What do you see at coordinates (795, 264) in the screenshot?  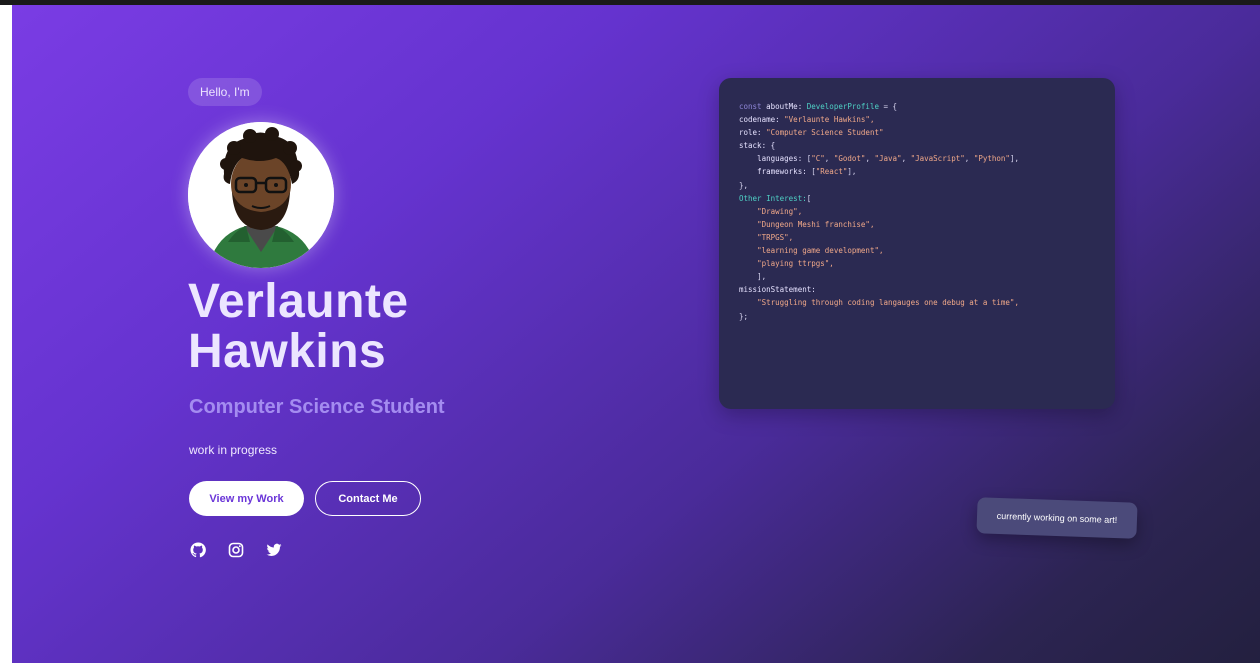 I see `code-string: "playing ttrpgs",` at bounding box center [795, 264].